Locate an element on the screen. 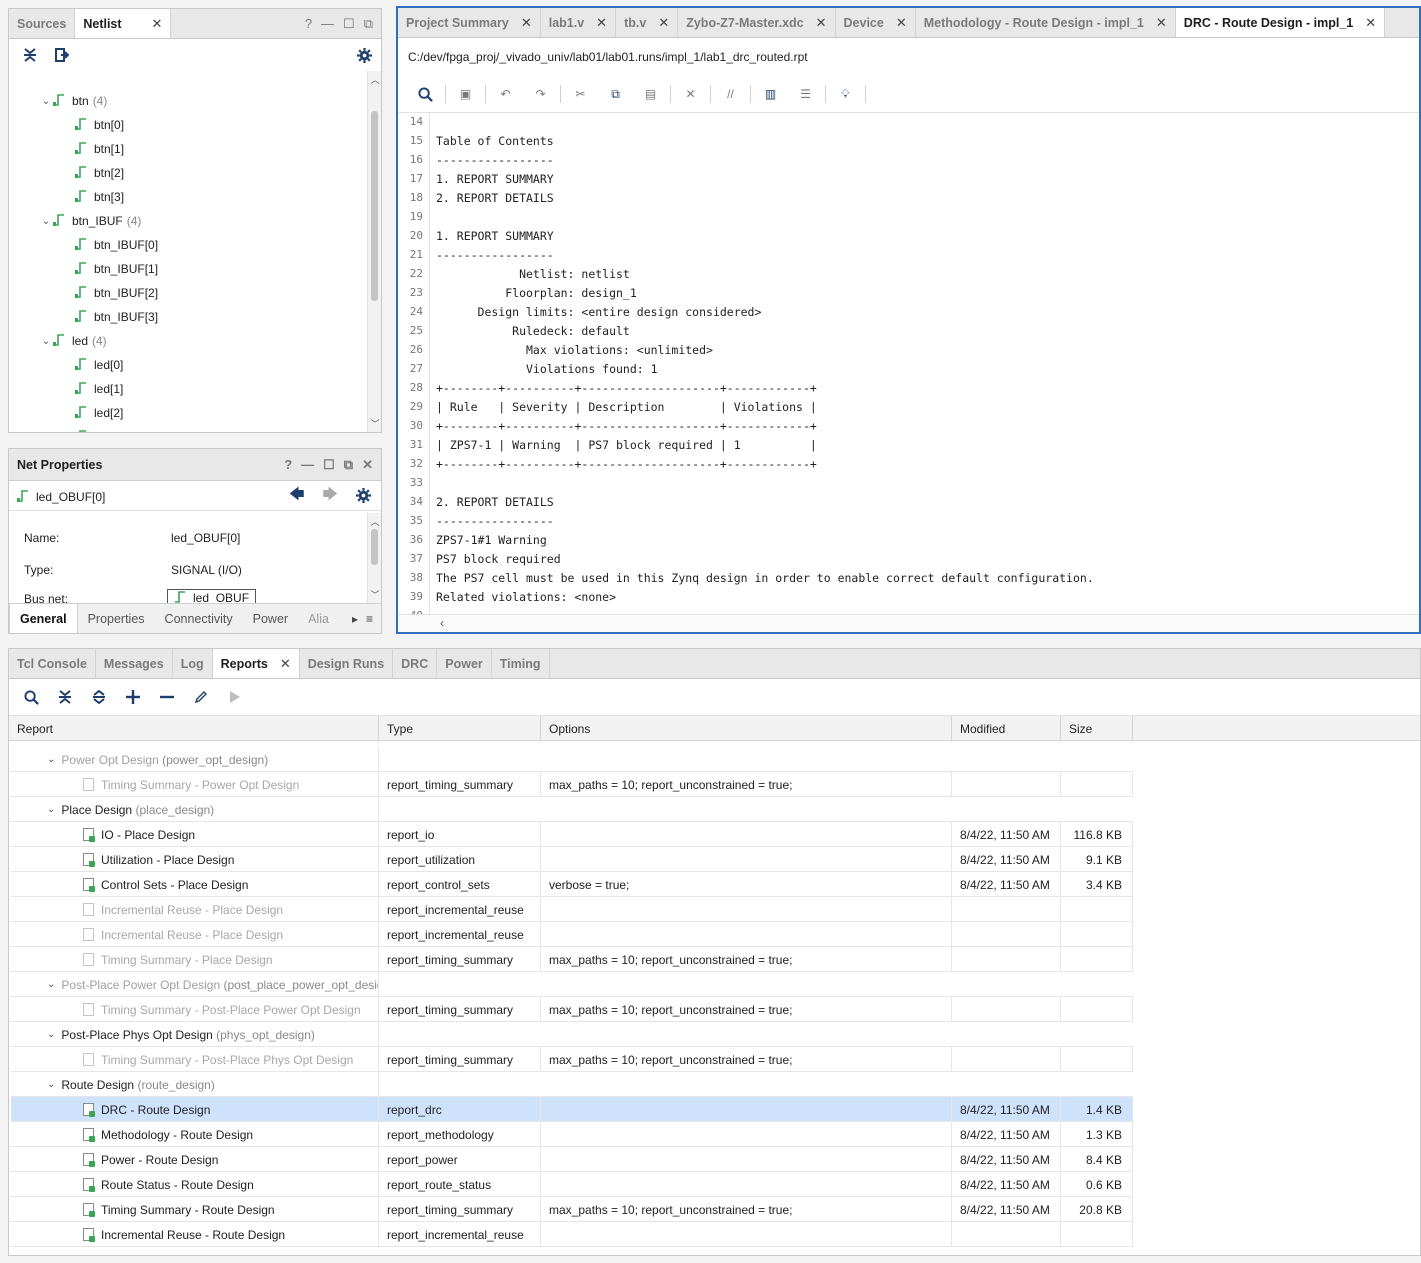 The width and height of the screenshot is (1421, 1263). lightbulb-icon: 💡︎ is located at coordinates (845, 94).